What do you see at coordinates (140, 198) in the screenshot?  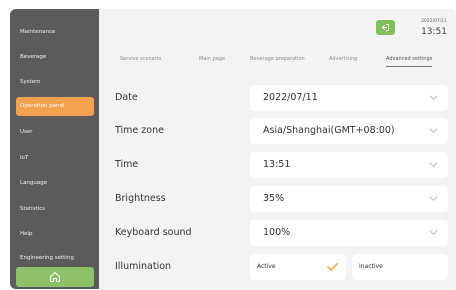 I see `brightness-label: Brightness` at bounding box center [140, 198].